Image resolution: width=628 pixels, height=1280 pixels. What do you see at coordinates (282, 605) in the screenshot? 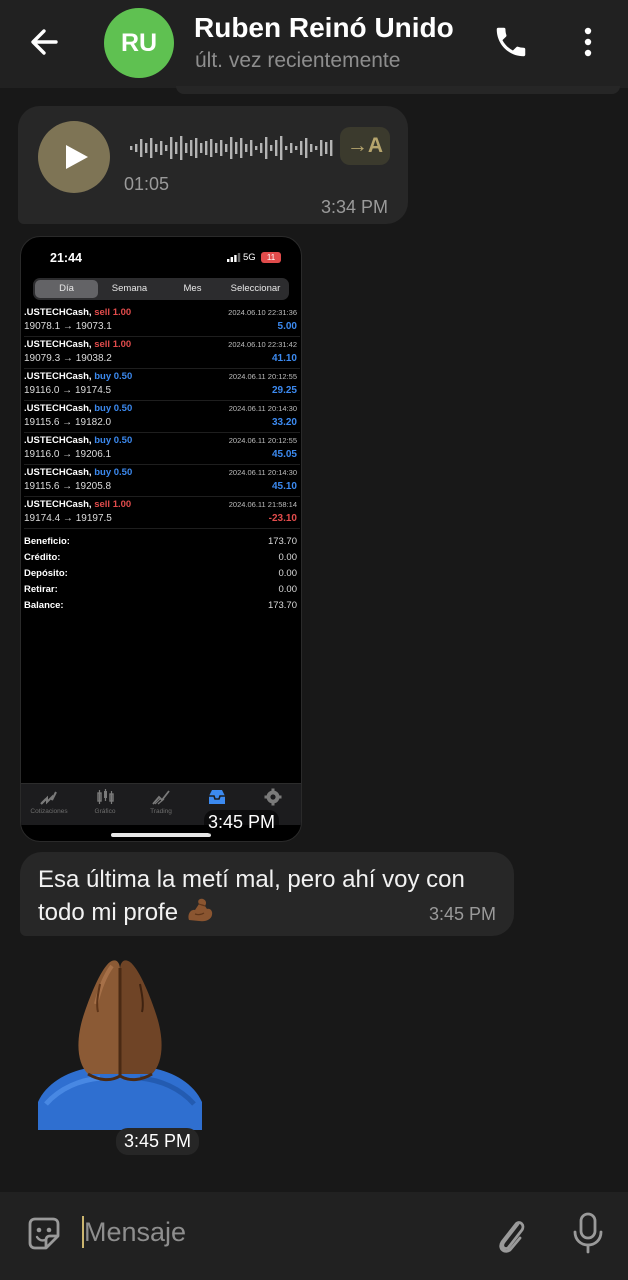
I see `summary-value: 173.70` at bounding box center [282, 605].